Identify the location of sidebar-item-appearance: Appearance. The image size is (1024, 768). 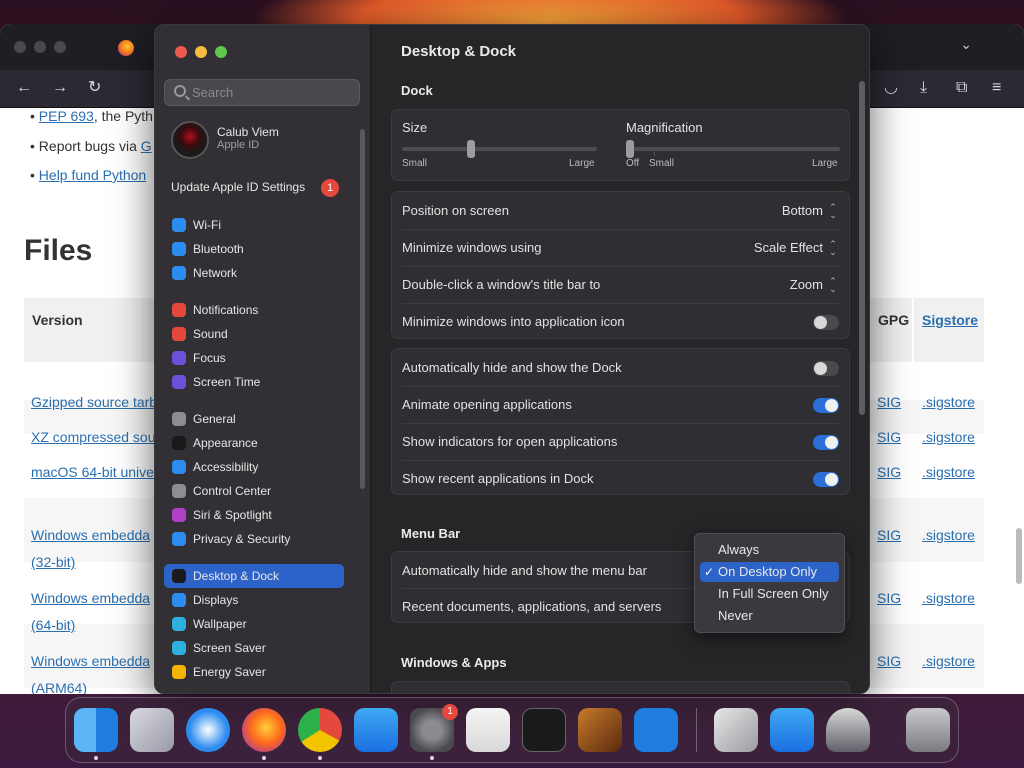
(254, 443).